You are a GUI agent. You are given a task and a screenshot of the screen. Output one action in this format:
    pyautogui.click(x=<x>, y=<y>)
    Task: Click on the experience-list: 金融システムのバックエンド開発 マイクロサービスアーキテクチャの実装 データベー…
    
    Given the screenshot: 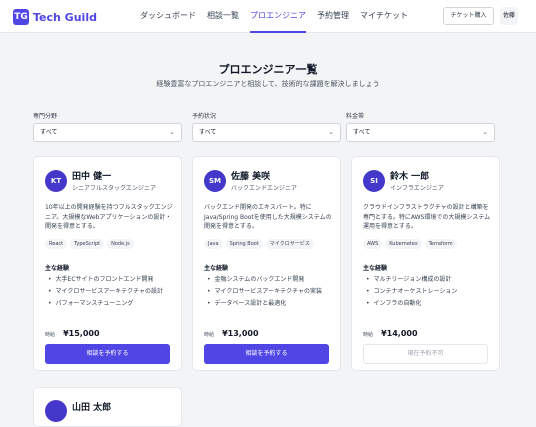 What is the action you would take?
    pyautogui.click(x=271, y=292)
    